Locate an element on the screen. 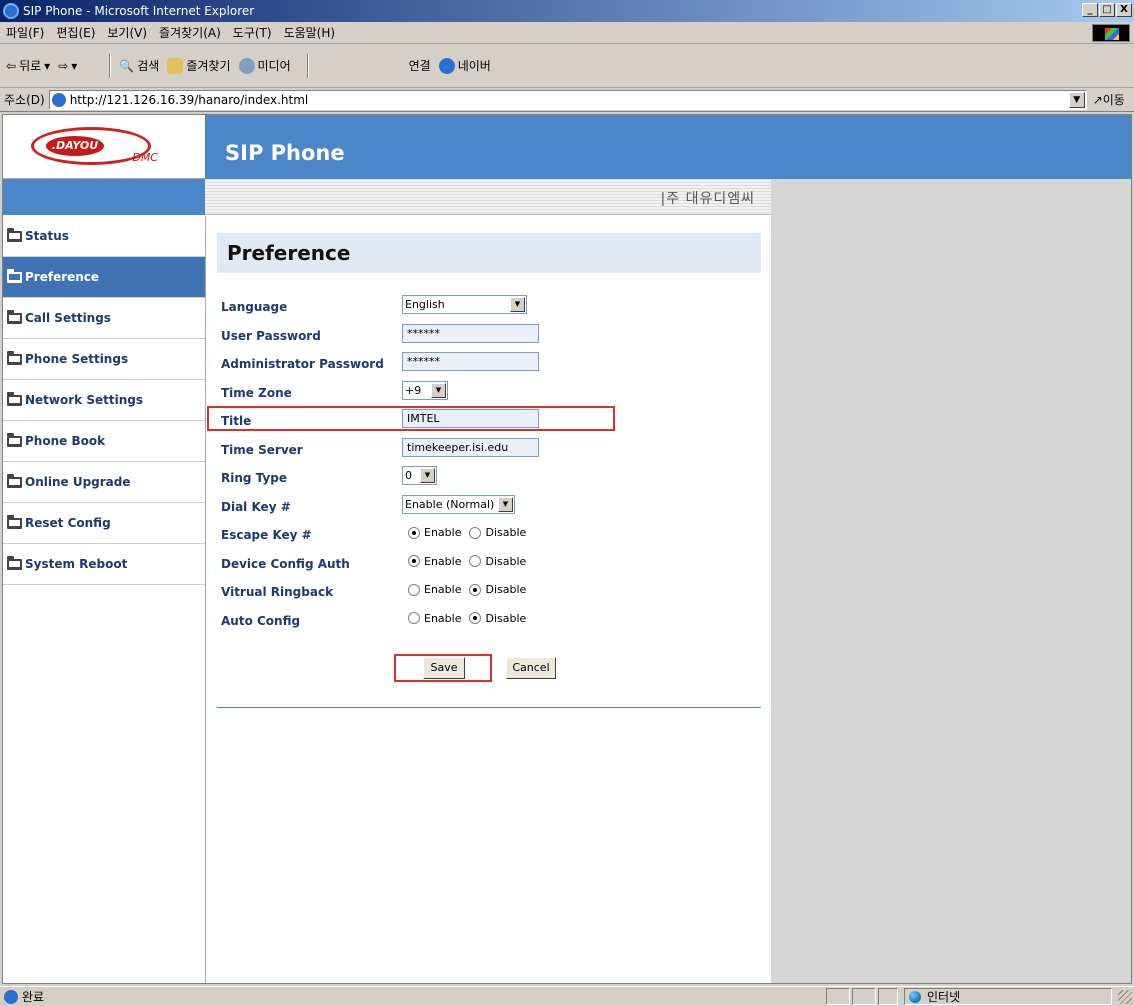  minimize-button: _ is located at coordinates (1090, 10).